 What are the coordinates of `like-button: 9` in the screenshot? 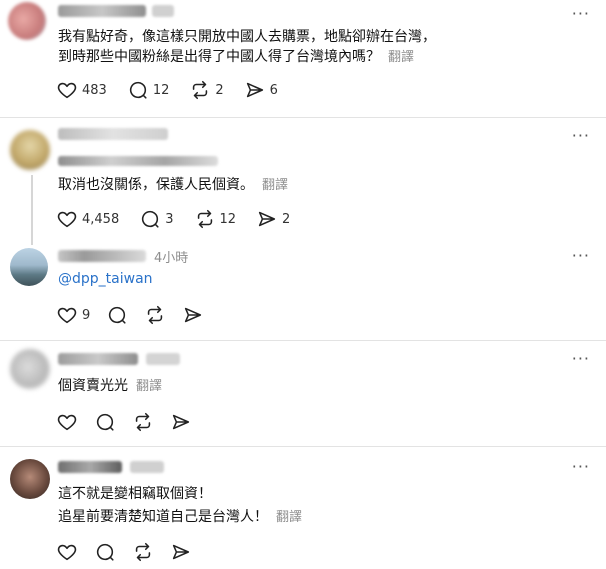 It's located at (73, 315).